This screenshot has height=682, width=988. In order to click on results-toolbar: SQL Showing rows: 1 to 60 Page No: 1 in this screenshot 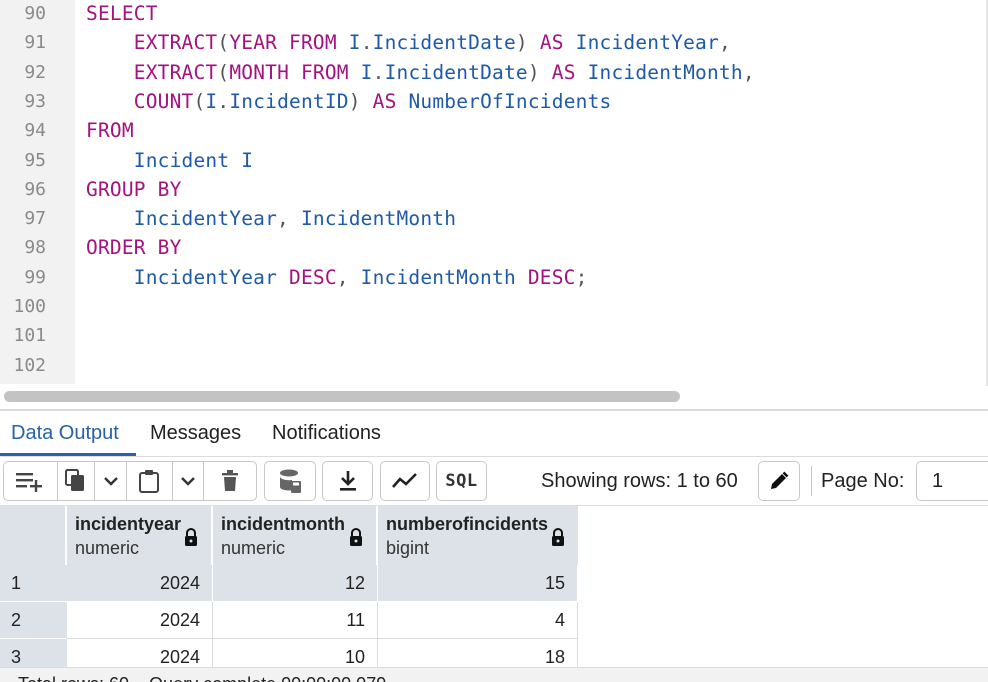, I will do `click(494, 482)`.